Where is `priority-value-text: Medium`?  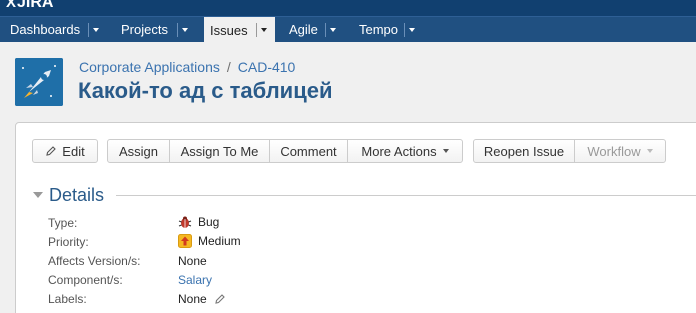 priority-value-text: Medium is located at coordinates (219, 241).